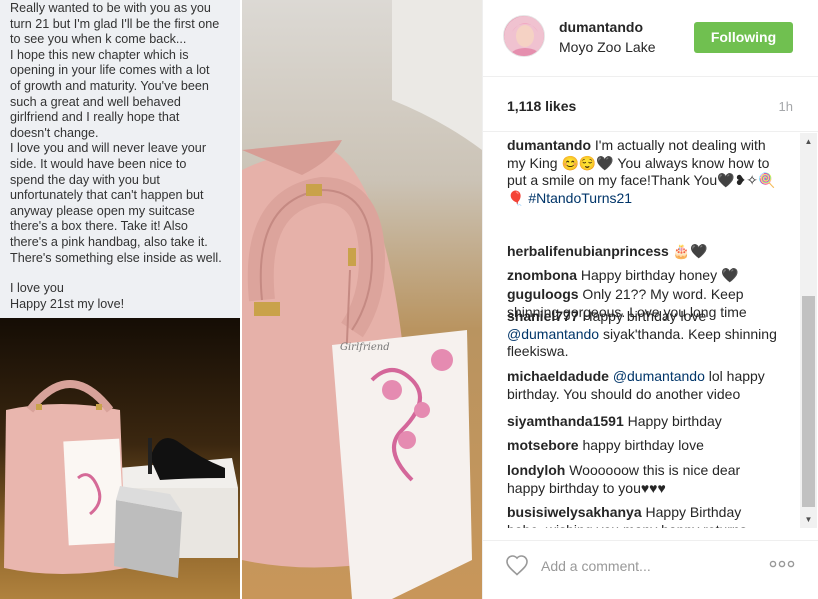 The width and height of the screenshot is (818, 599). Describe the element at coordinates (110, 8) in the screenshot. I see `message-line: Really wanted to be with you as you` at that location.